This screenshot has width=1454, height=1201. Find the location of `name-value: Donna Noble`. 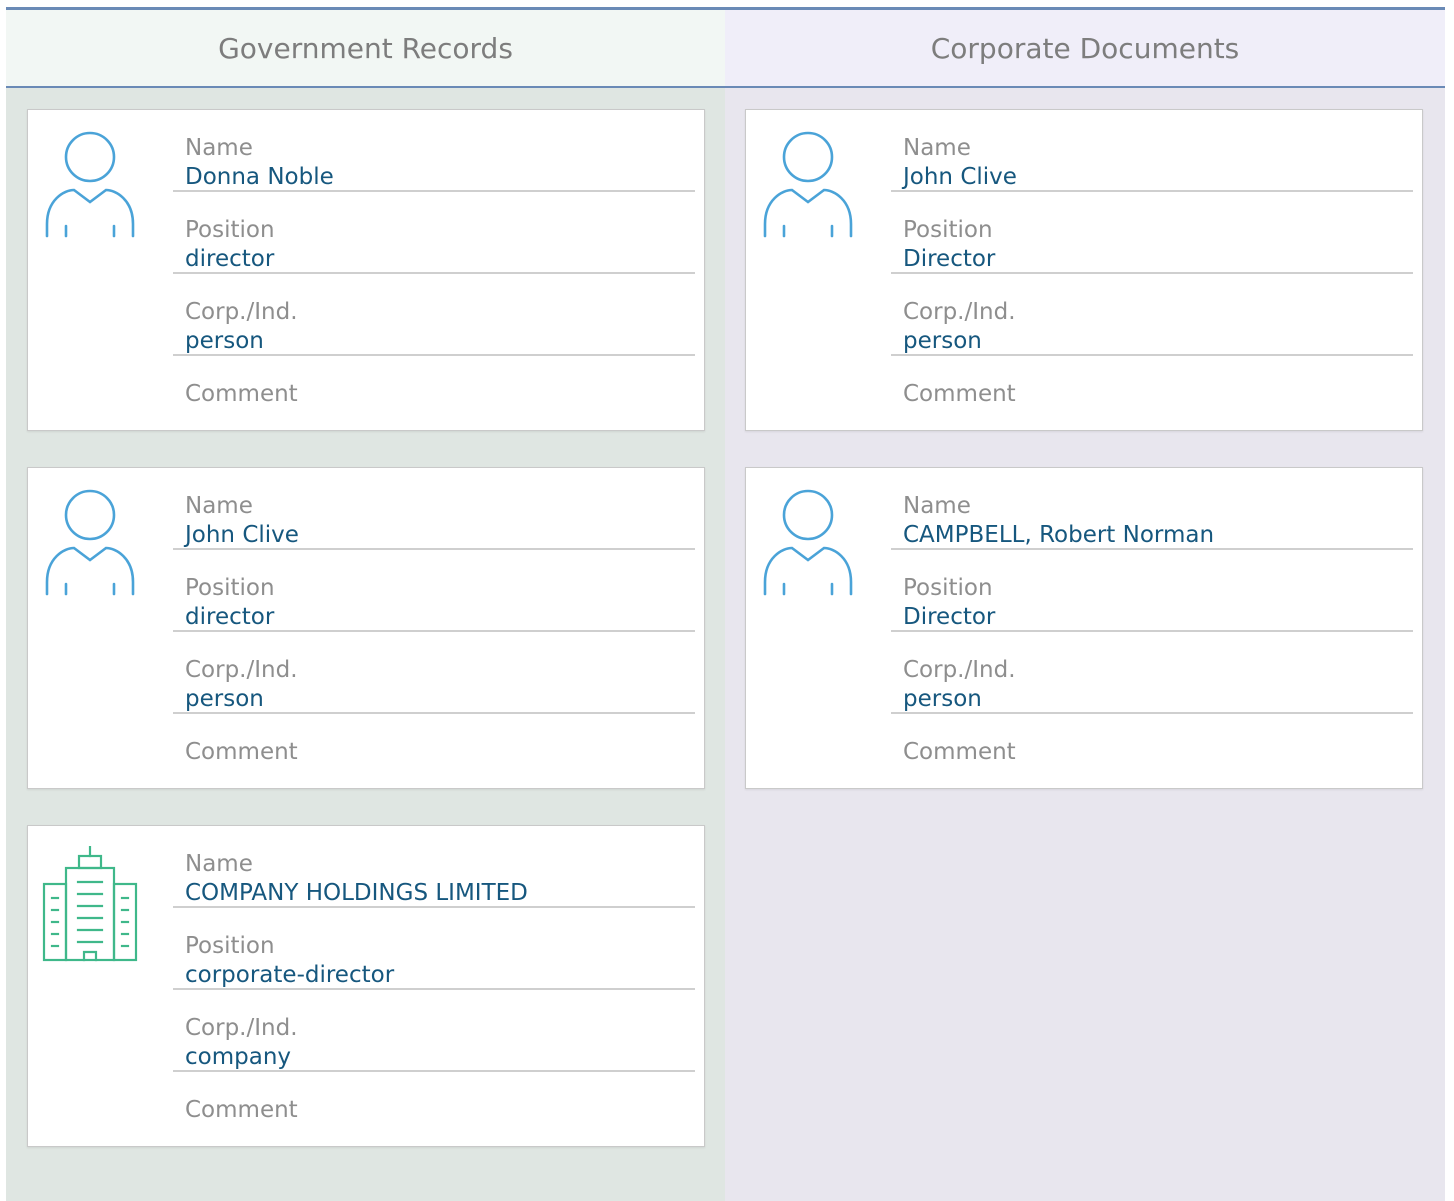

name-value: Donna Noble is located at coordinates (259, 177).